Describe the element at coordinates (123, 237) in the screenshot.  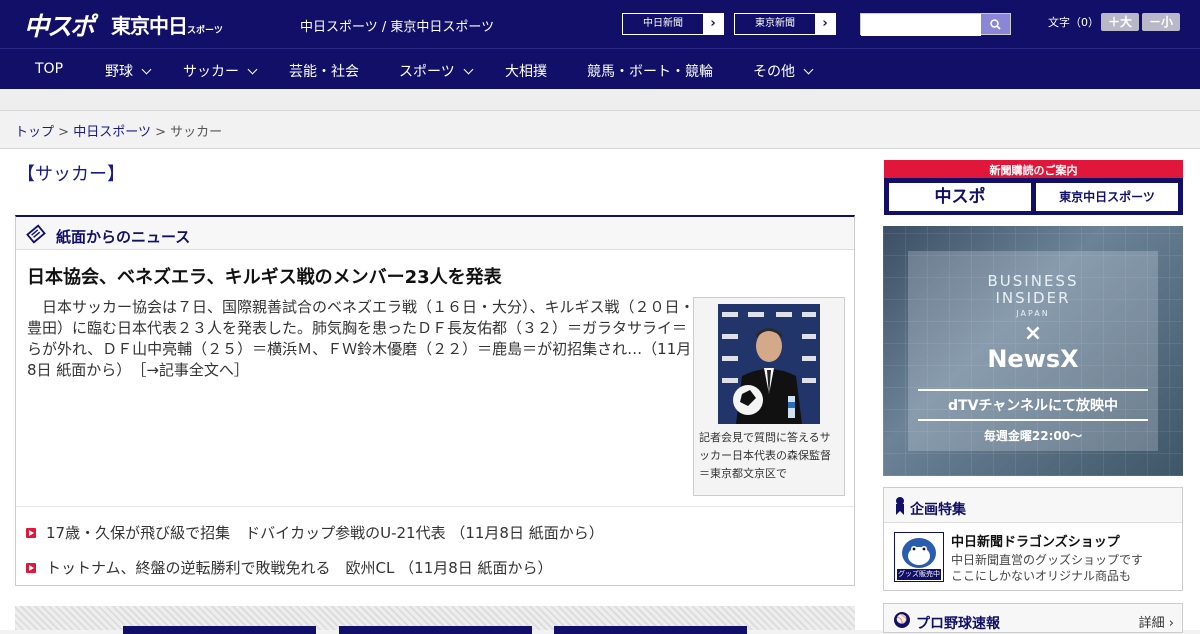
I see `news-panel-title: 紙面からのニュース` at that location.